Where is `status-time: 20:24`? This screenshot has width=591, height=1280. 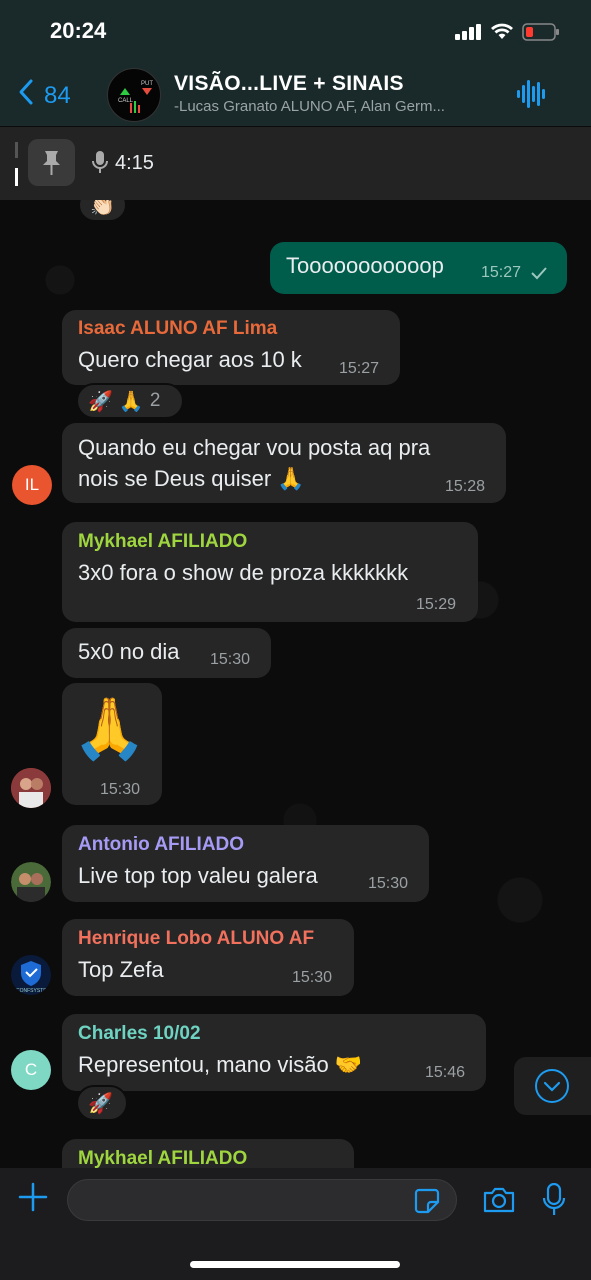
status-time: 20:24 is located at coordinates (78, 30).